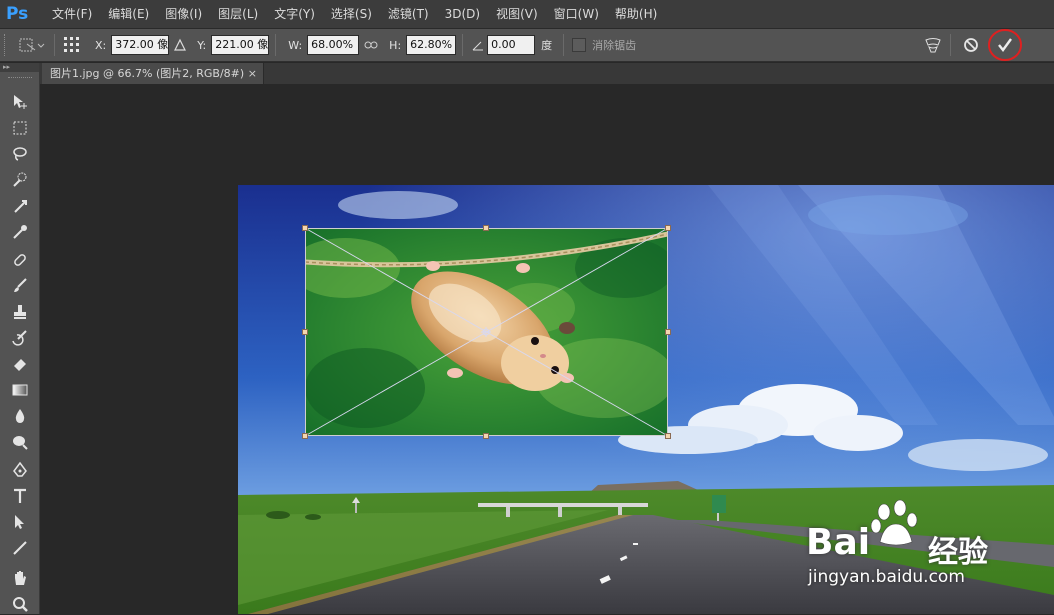  What do you see at coordinates (20, 180) in the screenshot?
I see `quick-selection-tool-icon` at bounding box center [20, 180].